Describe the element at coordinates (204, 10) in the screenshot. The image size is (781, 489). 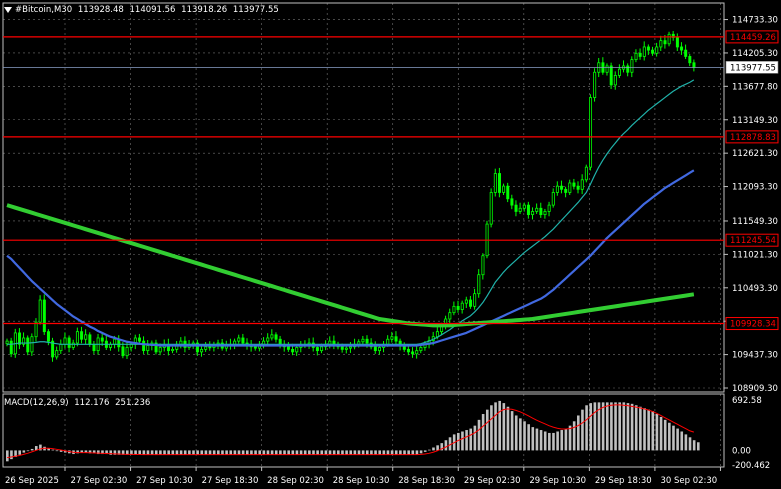
I see `low-value: 113918.26` at that location.